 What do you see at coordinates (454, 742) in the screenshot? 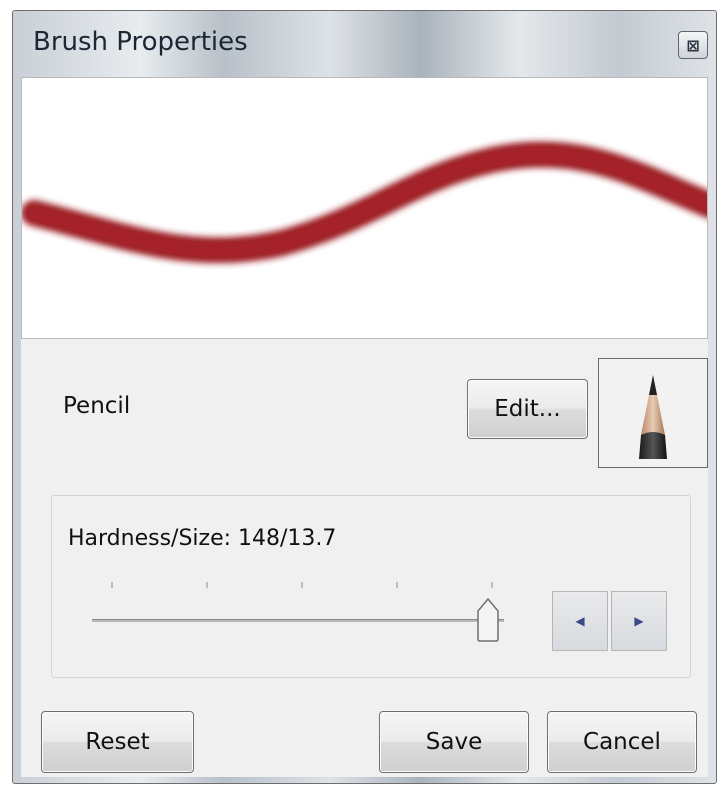
I see `save-button: Save` at bounding box center [454, 742].